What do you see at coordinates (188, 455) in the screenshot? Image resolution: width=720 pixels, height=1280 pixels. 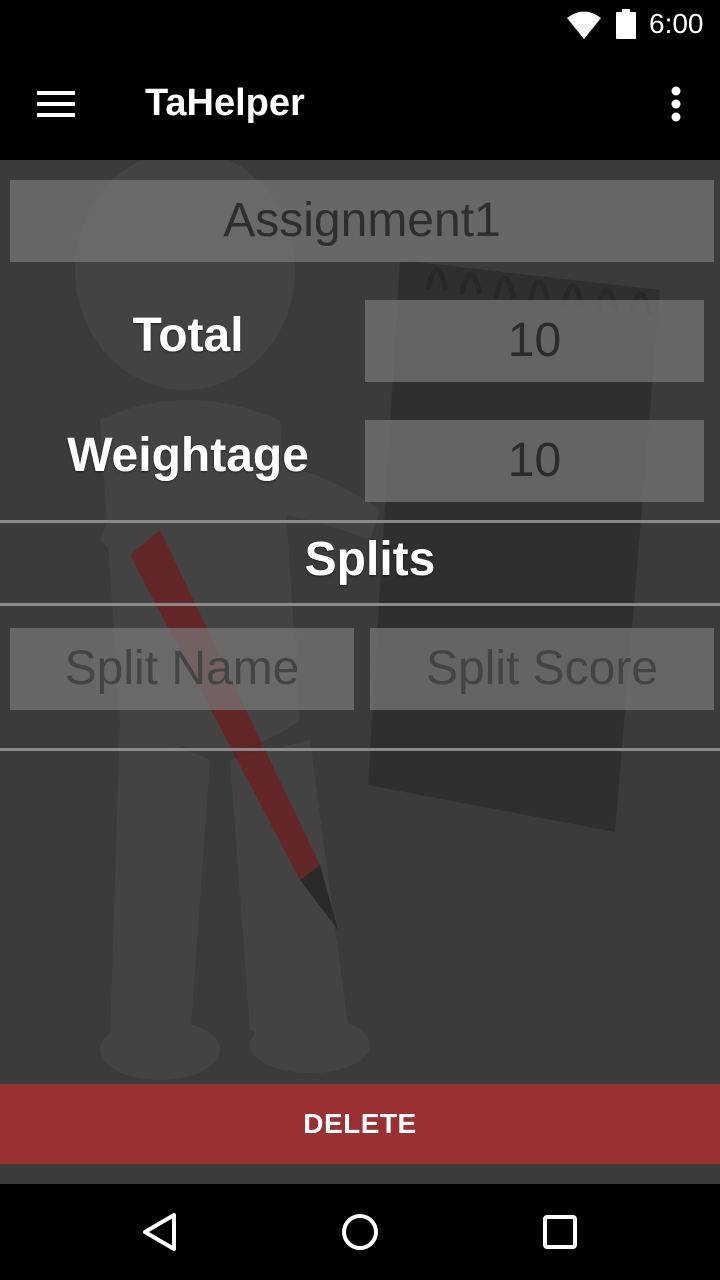 I see `weightage-label: Weightage` at bounding box center [188, 455].